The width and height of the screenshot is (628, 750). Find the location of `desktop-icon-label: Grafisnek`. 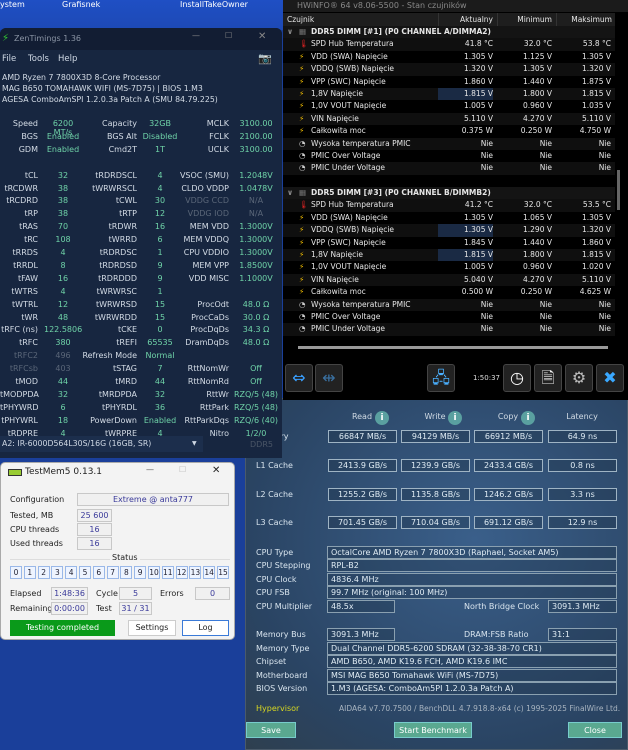

desktop-icon-label: Grafisnek is located at coordinates (81, 4).